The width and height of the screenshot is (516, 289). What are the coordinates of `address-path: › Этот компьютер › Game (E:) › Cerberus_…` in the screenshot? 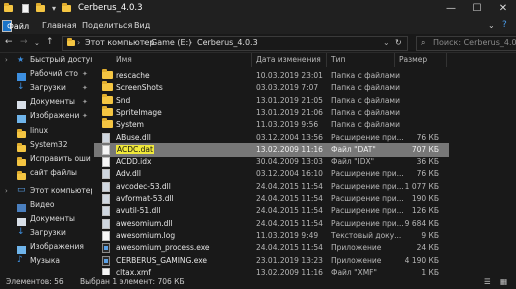 It's located at (235, 43).